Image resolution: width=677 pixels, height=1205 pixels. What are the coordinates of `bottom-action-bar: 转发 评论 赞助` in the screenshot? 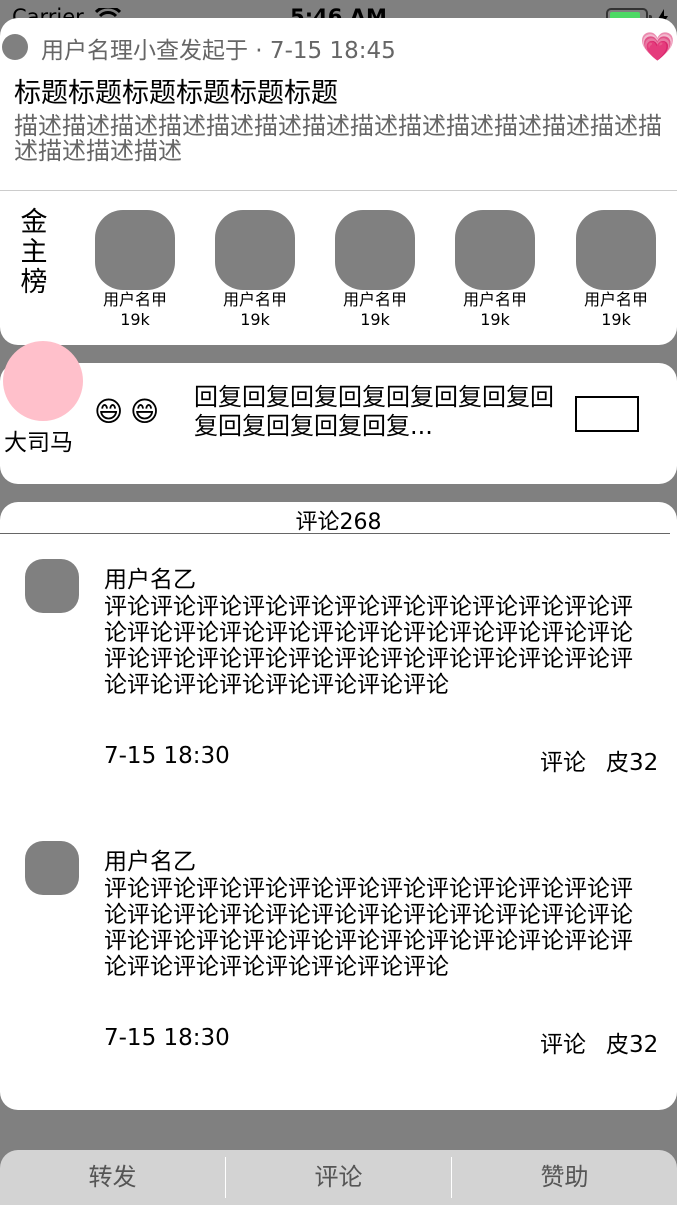 It's located at (338, 1177).